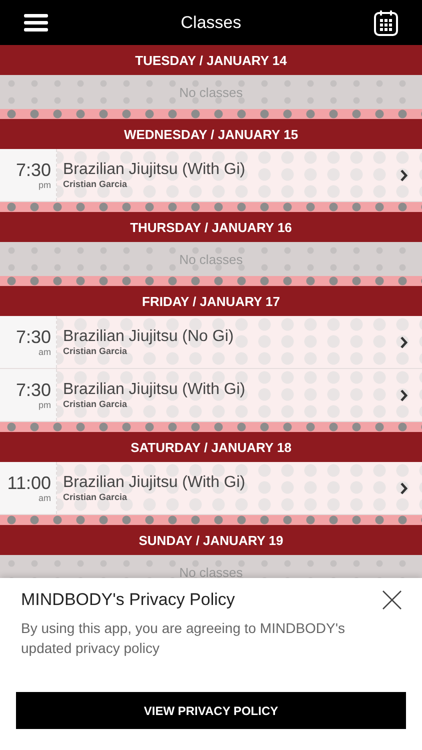 This screenshot has height=750, width=422. Describe the element at coordinates (211, 540) in the screenshot. I see `day-header: SUNDAY / JANUARY 19` at that location.